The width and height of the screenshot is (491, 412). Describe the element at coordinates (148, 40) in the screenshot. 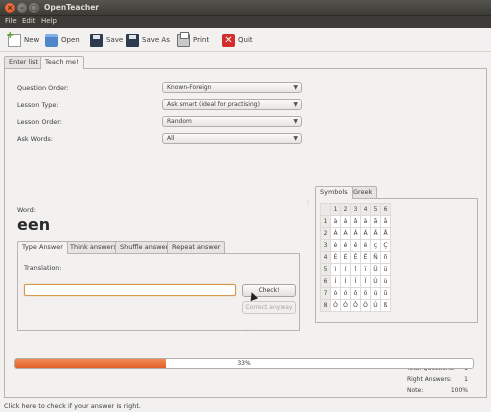

I see `save-as-button: Save As` at that location.